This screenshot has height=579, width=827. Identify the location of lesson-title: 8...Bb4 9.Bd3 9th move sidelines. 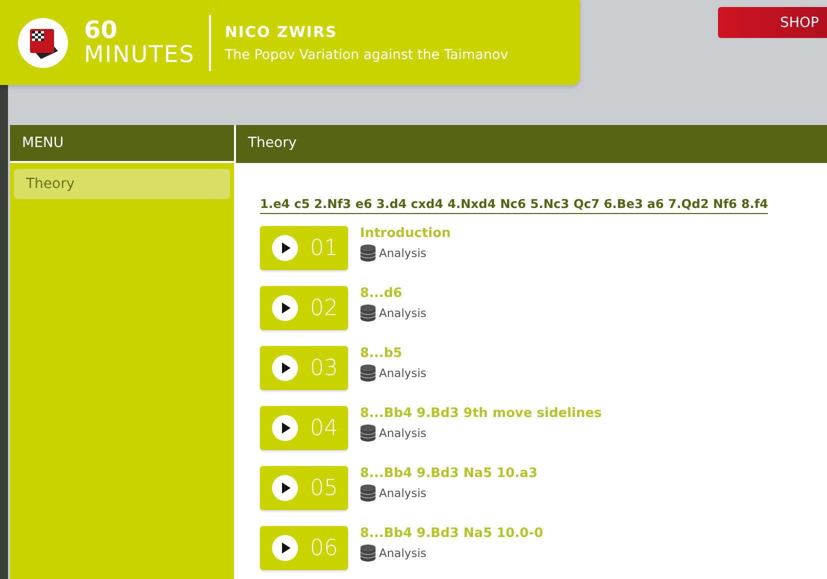
(481, 413).